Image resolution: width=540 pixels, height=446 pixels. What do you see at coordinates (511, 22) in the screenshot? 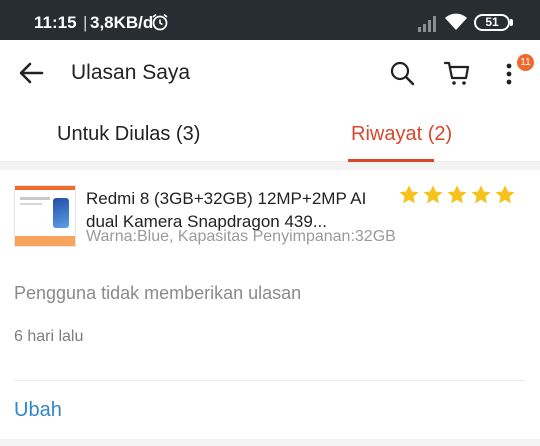
I see `battery-cap` at bounding box center [511, 22].